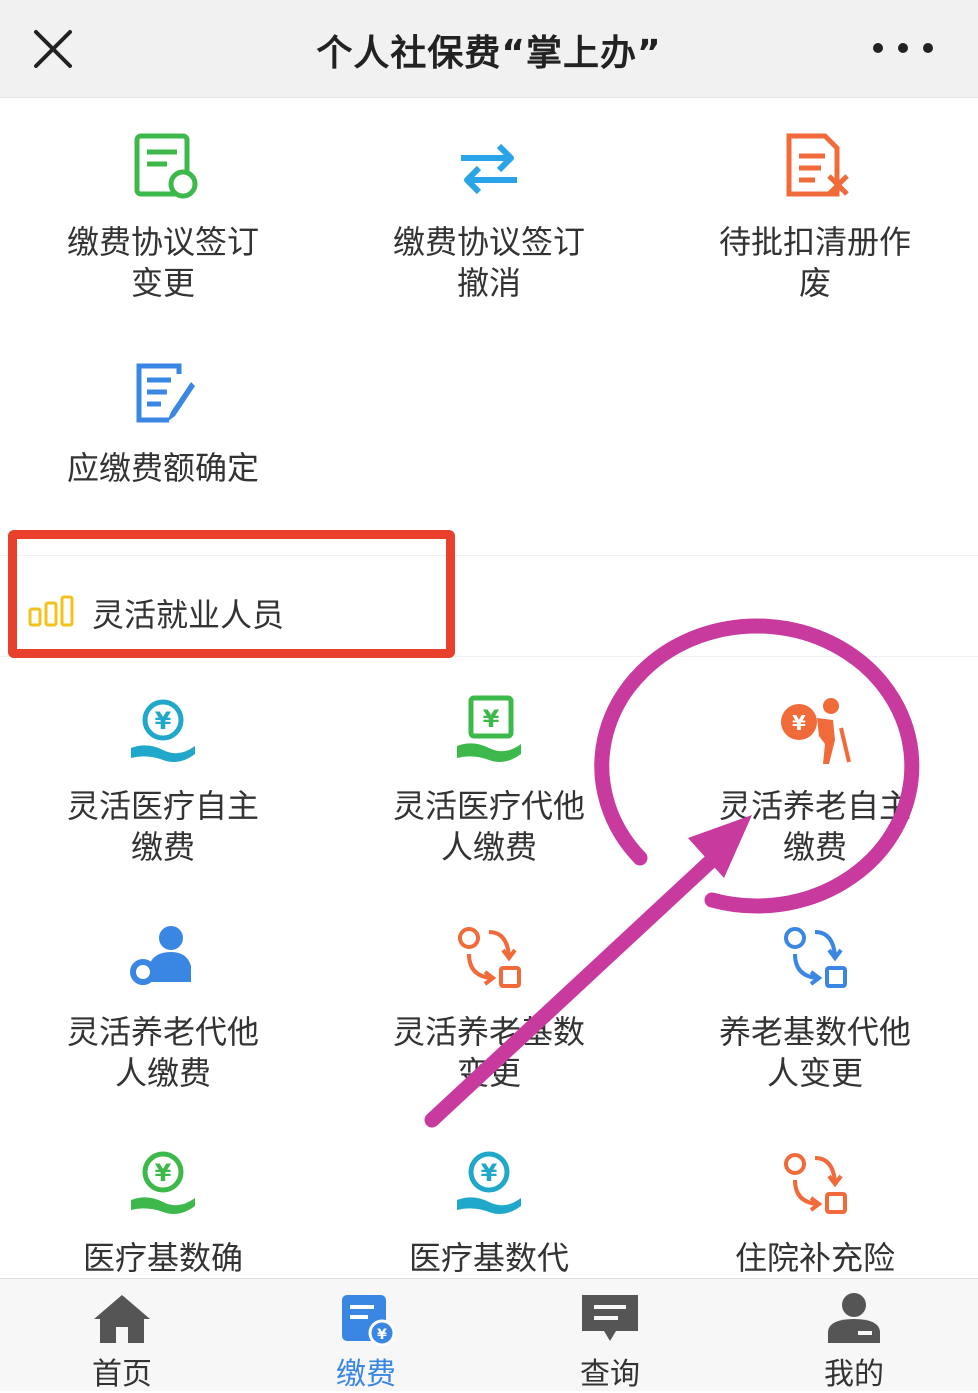 The image size is (978, 1393). I want to click on service-payable-amount-confirm: 应缴费额确定, so click(163, 421).